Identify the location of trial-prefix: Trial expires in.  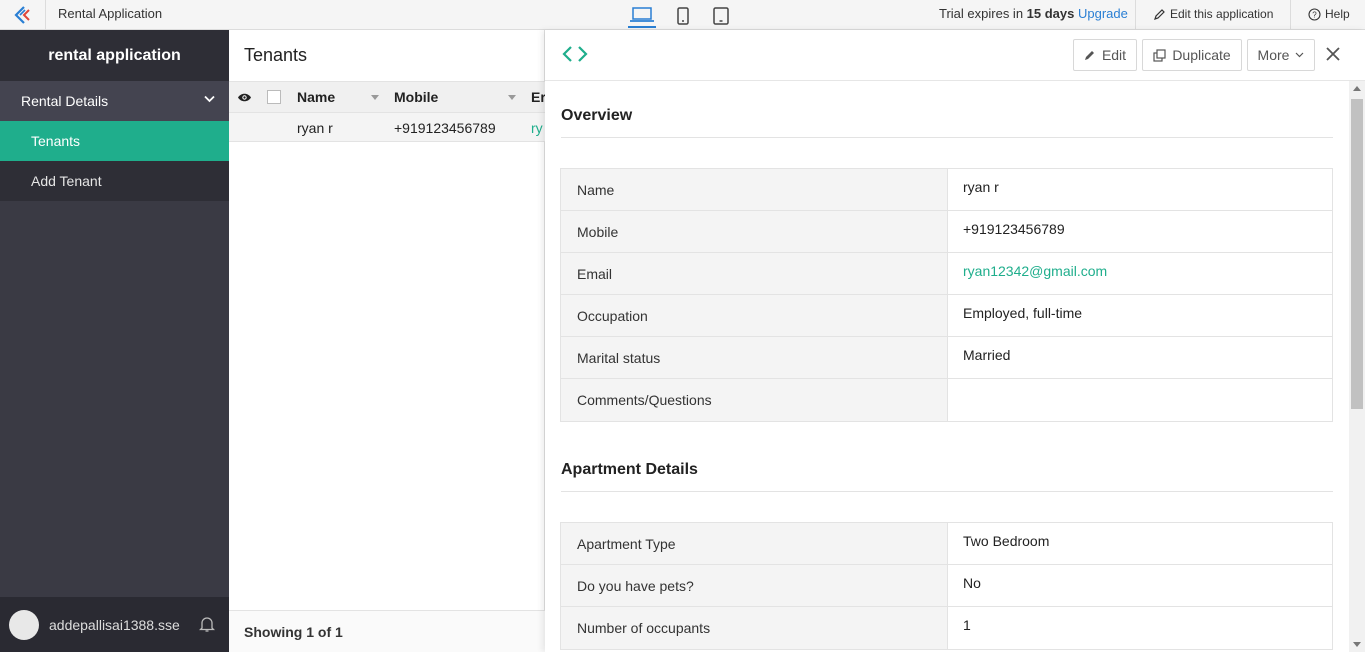
(981, 13).